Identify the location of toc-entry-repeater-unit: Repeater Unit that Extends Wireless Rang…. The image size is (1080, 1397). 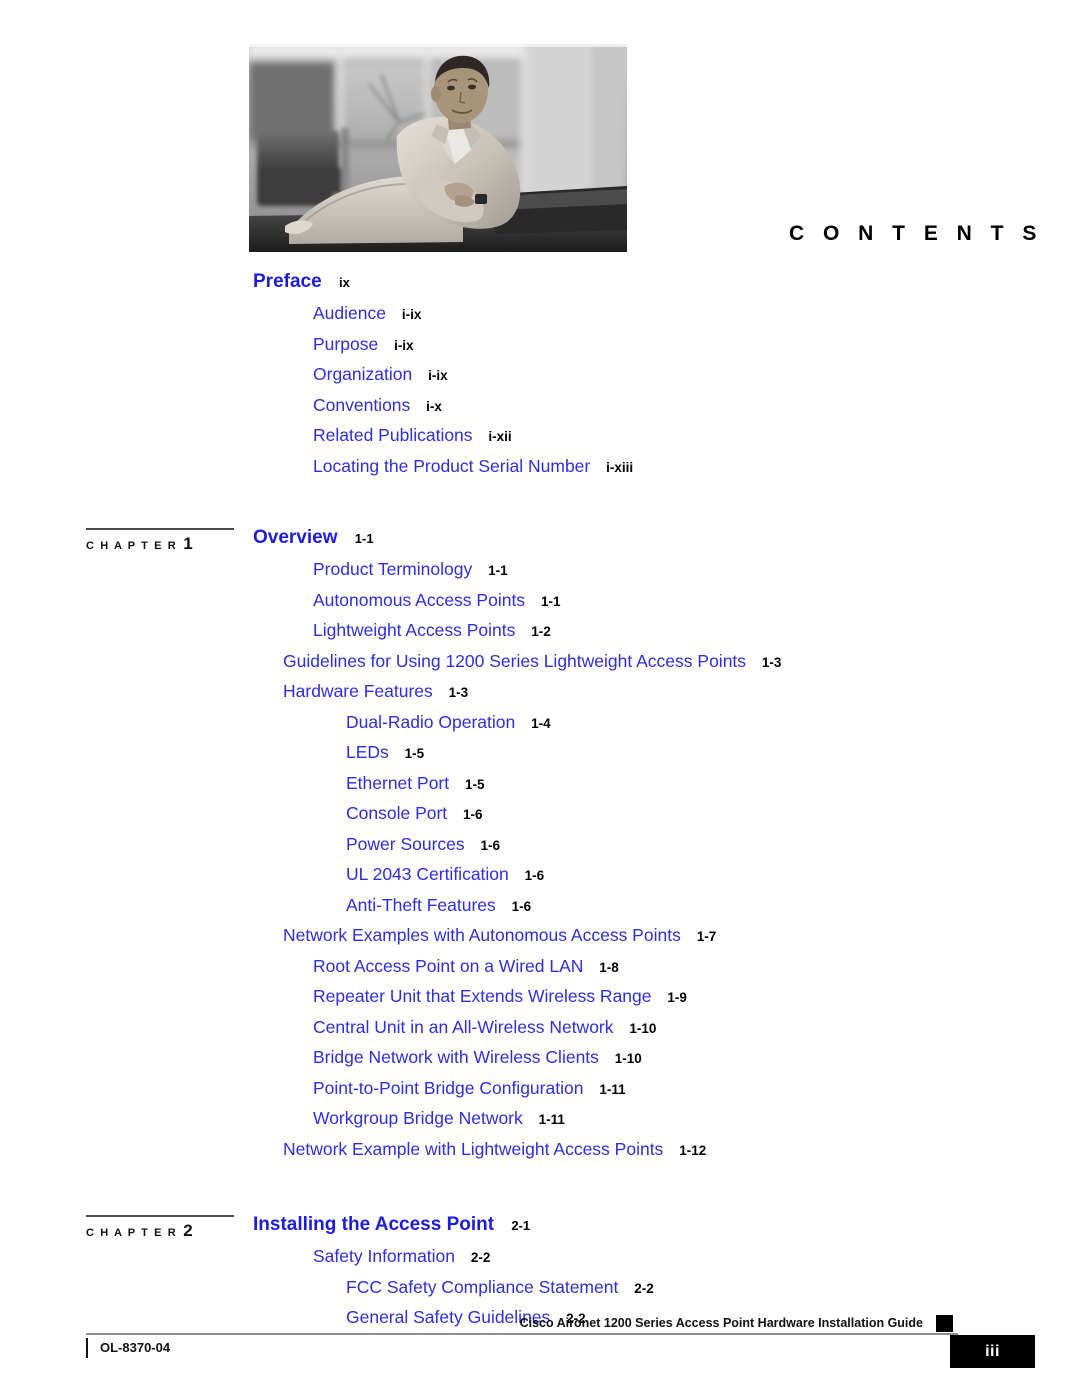
(540, 996).